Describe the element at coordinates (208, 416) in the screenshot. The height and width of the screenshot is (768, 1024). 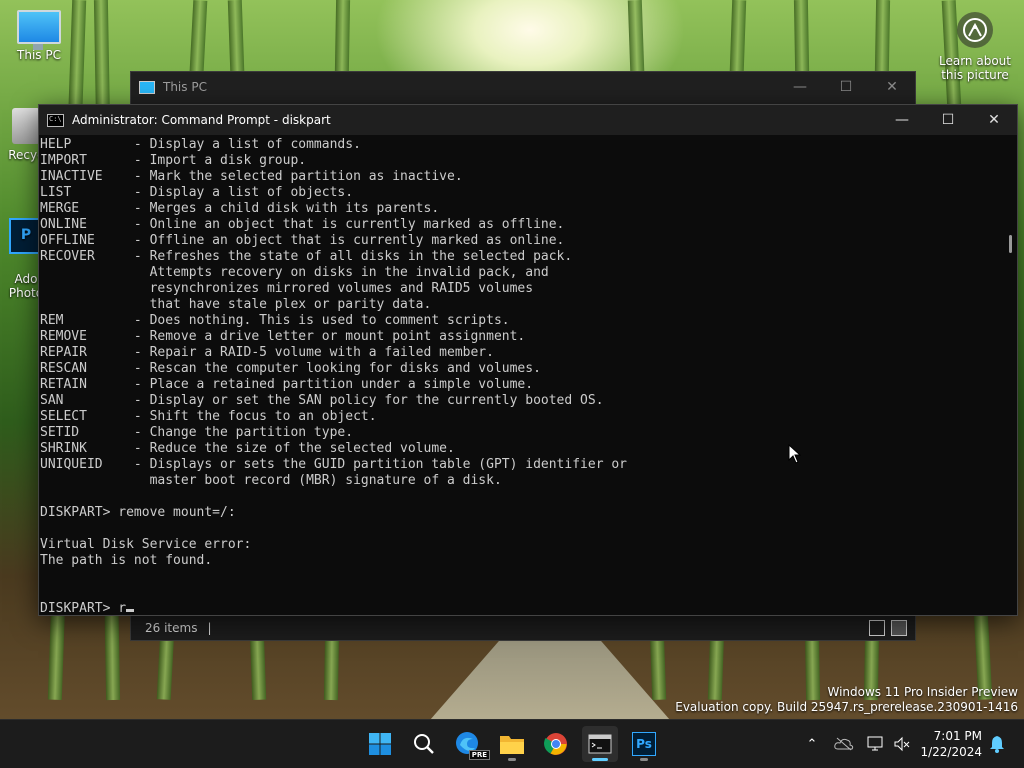
I see `console-line: SELECT - Shift the focus to an object.` at that location.